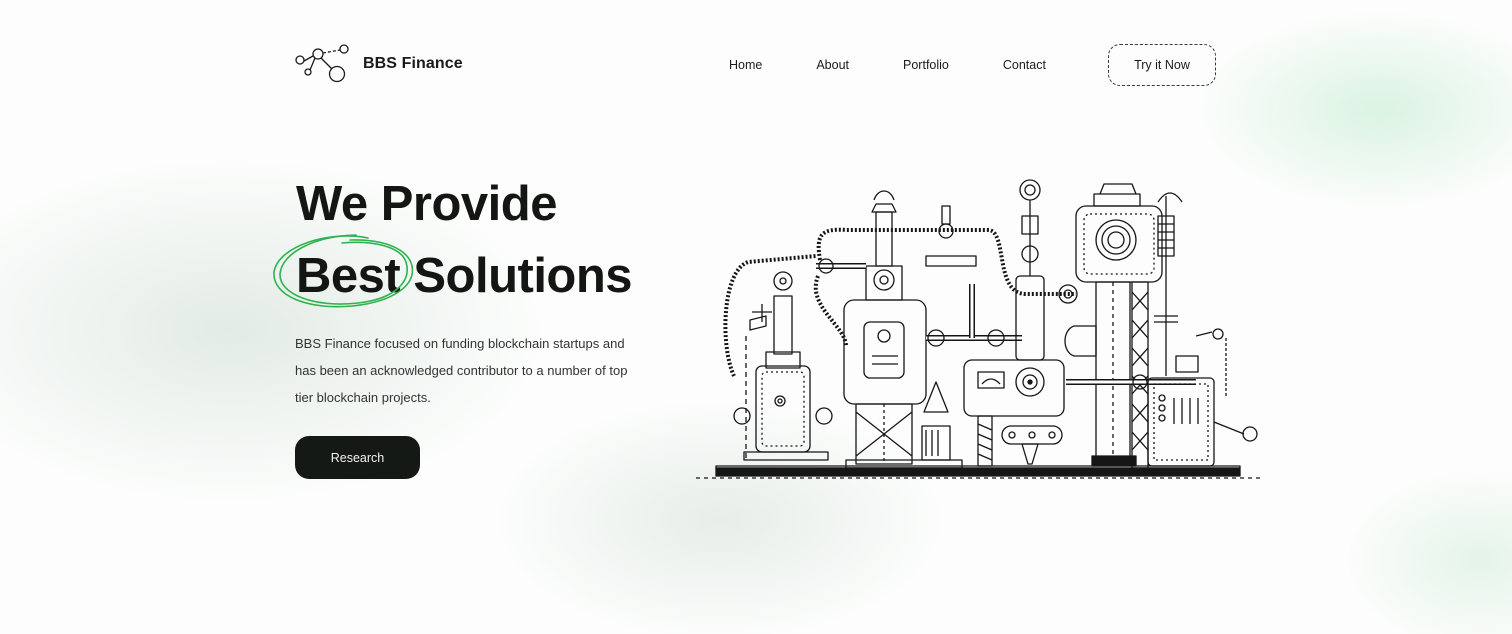  I want to click on hero-title-highlight: Best, so click(343, 273).